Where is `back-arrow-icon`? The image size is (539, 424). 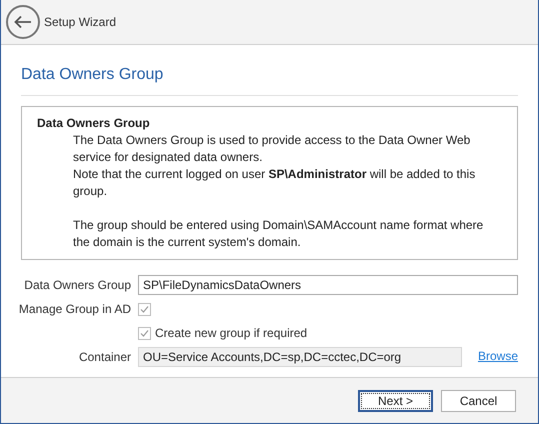 back-arrow-icon is located at coordinates (23, 22).